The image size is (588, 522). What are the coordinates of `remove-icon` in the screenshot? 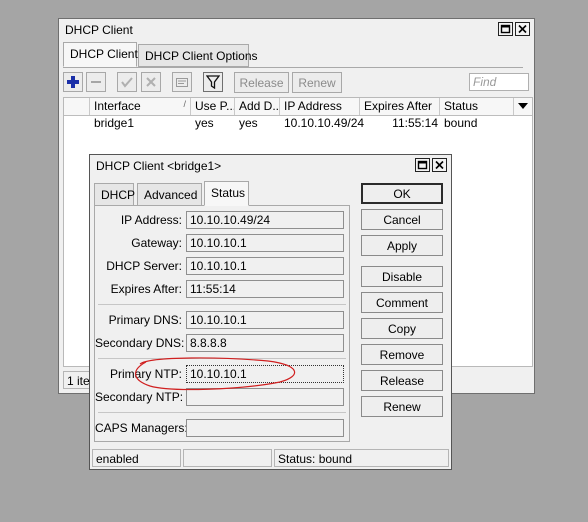 It's located at (96, 82).